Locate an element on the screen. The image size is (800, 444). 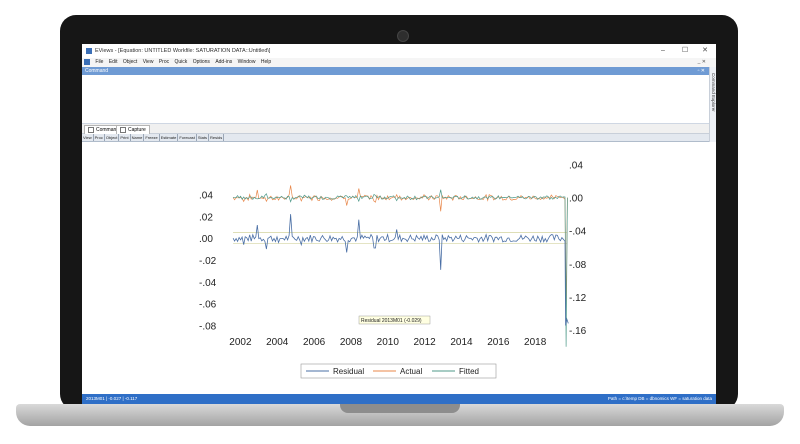
command-tab-bar: Command Capture is located at coordinates (395, 129).